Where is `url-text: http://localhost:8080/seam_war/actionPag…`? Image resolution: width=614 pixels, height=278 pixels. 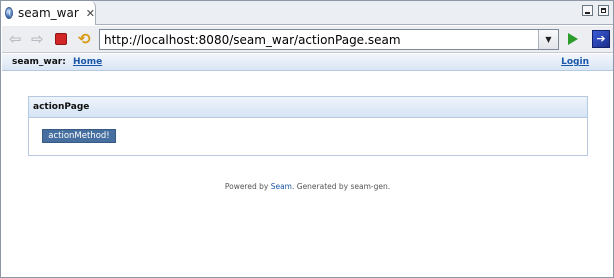 url-text: http://localhost:8080/seam_war/actionPag… is located at coordinates (319, 40).